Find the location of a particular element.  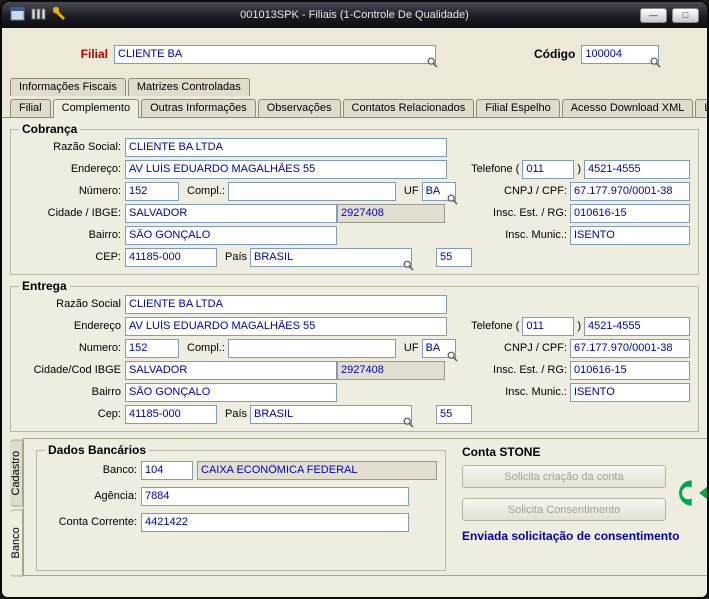

tab-complemento: Complemento is located at coordinates (96, 108).